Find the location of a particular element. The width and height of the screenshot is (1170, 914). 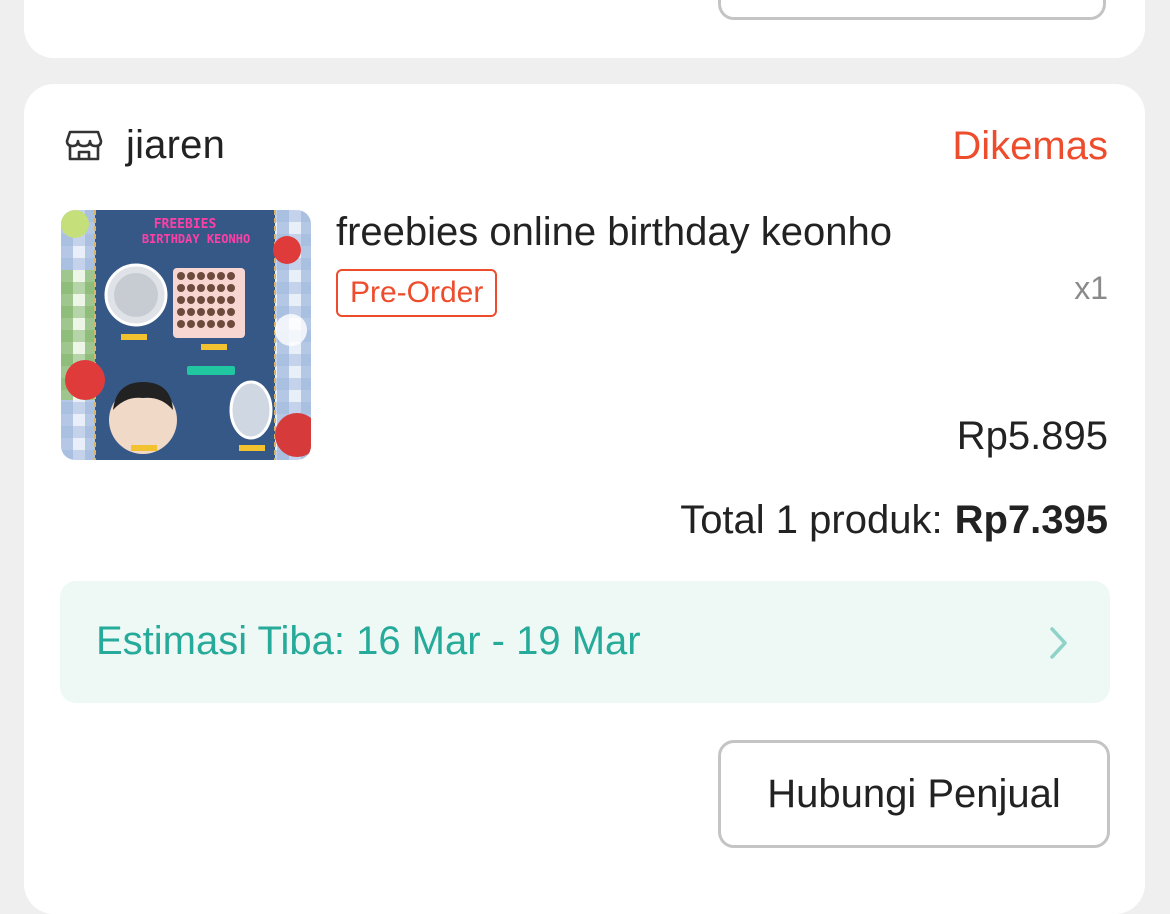

product-price: Rp5.895 is located at coordinates (1032, 436).